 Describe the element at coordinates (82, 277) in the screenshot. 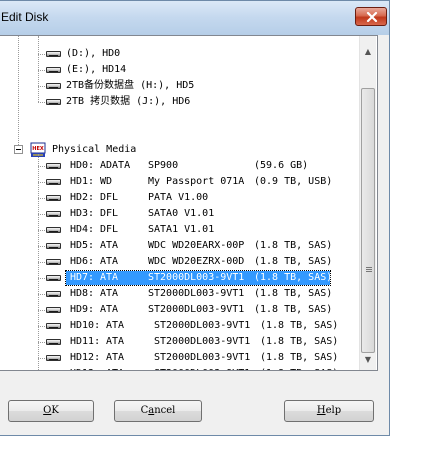

I see `disk-id: HD7:` at that location.